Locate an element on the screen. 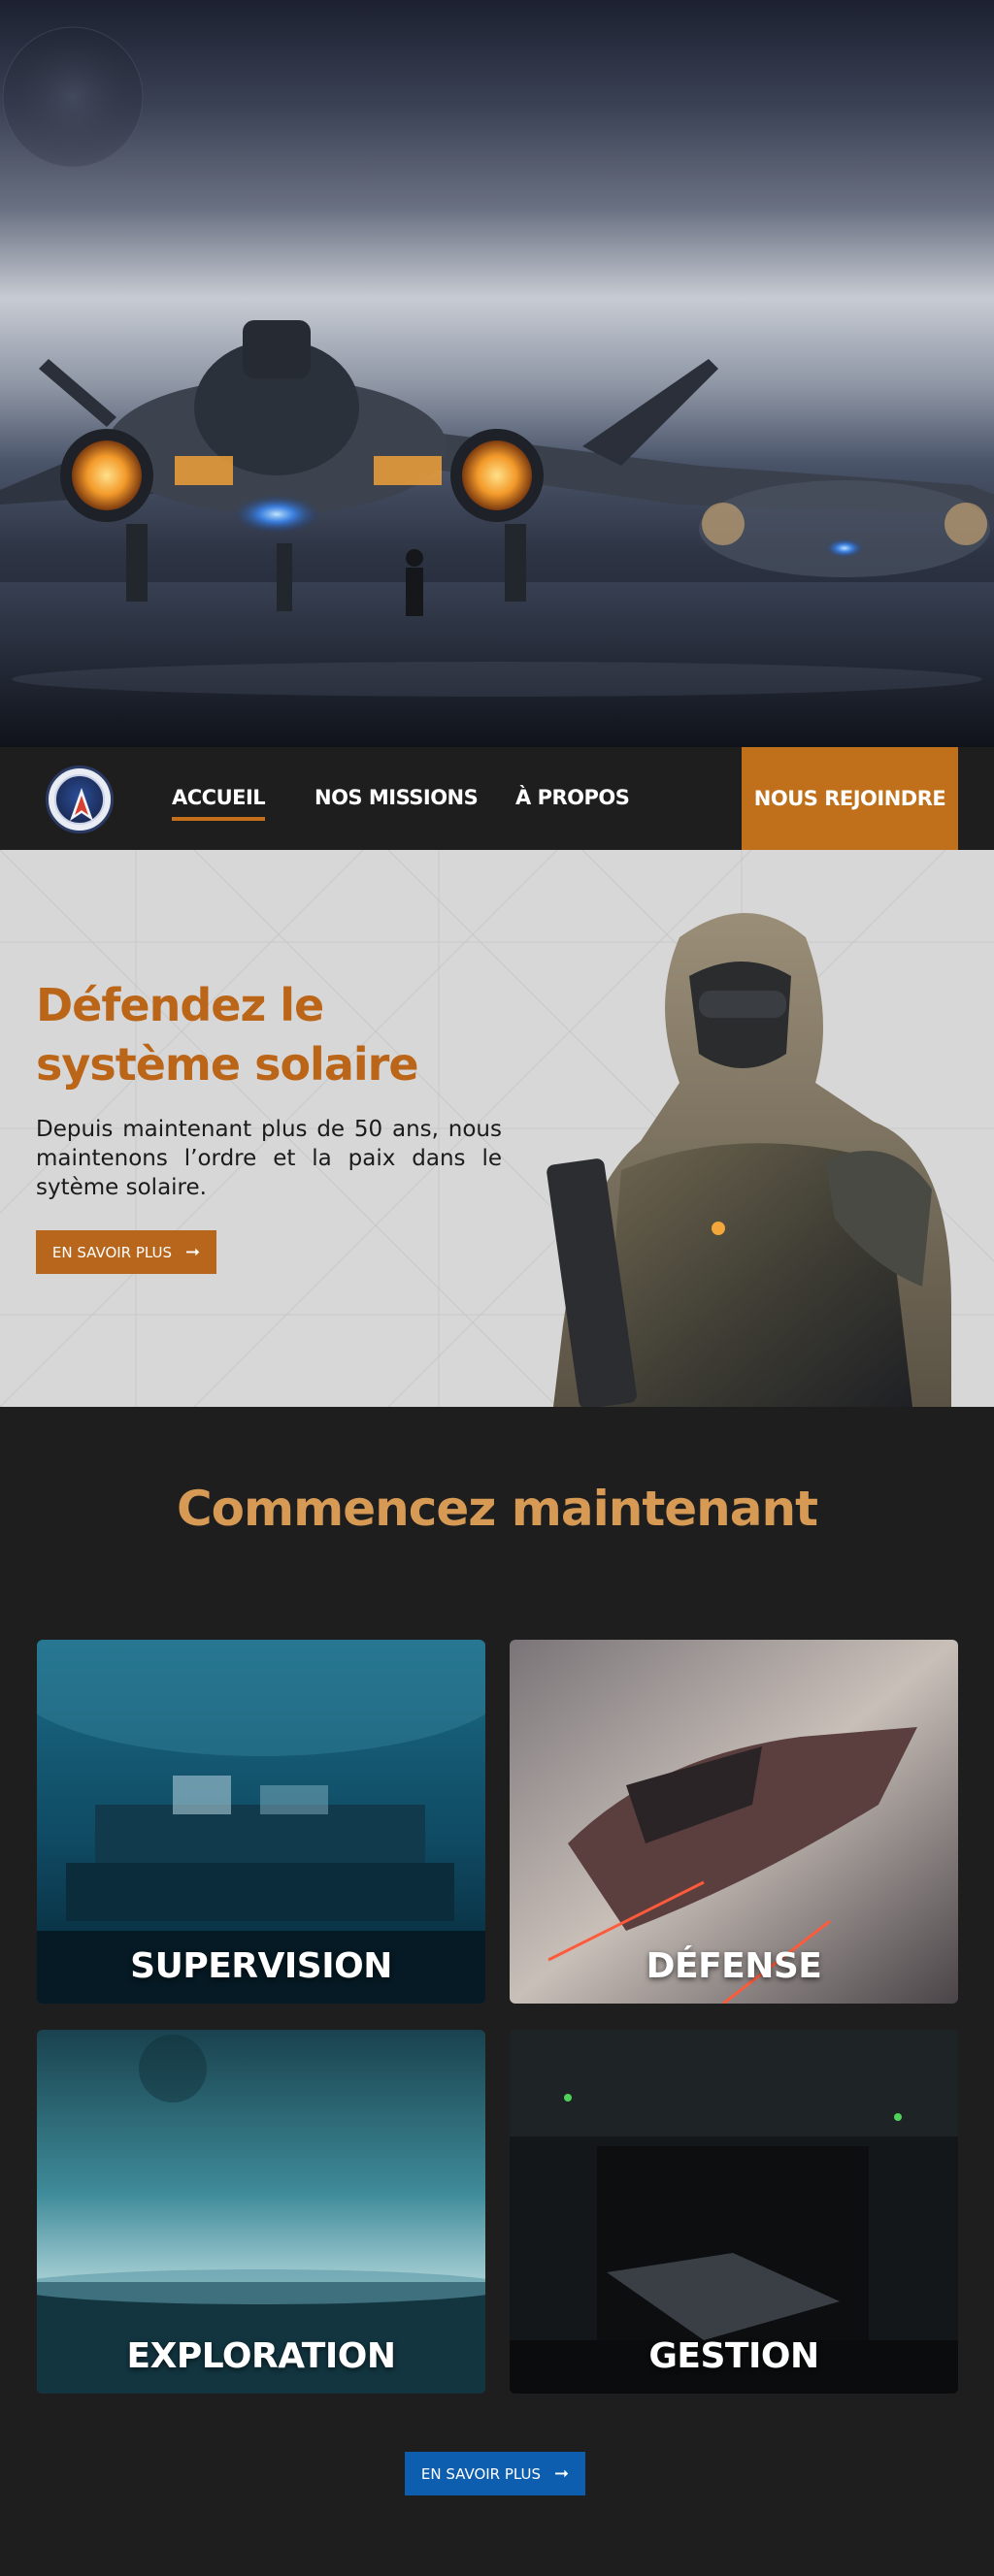  card-gestion: GESTION is located at coordinates (734, 2212).